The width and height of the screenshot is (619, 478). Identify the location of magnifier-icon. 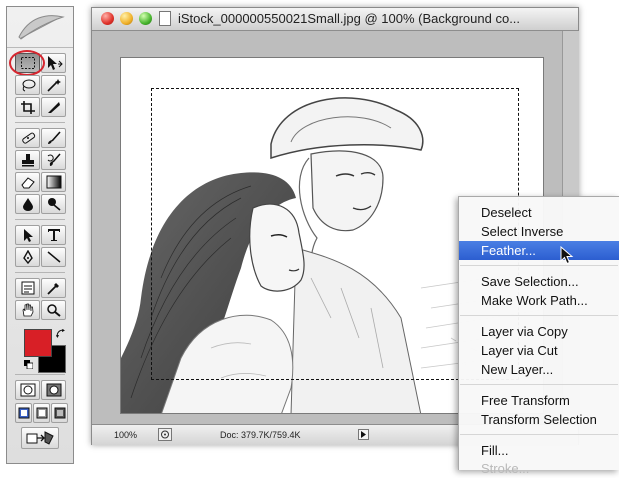
(53, 310).